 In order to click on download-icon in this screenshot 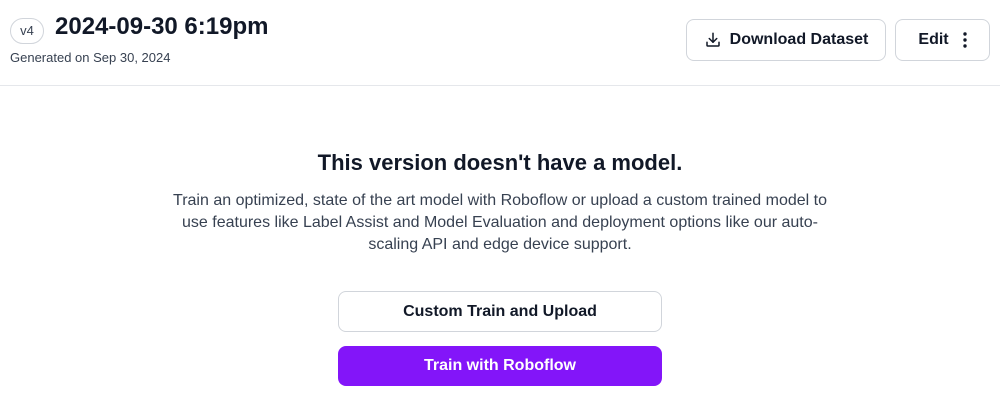, I will do `click(713, 40)`.